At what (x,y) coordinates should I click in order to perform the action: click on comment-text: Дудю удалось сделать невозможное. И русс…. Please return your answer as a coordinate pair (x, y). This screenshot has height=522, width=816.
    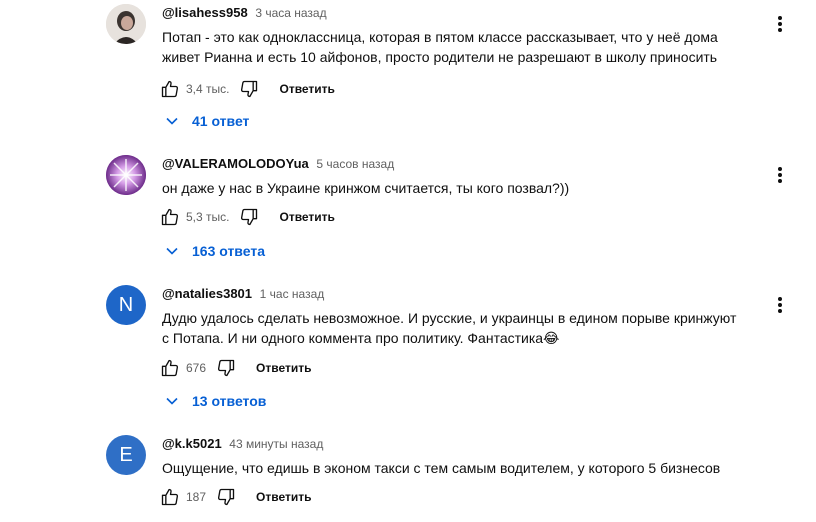
    Looking at the image, I should click on (449, 328).